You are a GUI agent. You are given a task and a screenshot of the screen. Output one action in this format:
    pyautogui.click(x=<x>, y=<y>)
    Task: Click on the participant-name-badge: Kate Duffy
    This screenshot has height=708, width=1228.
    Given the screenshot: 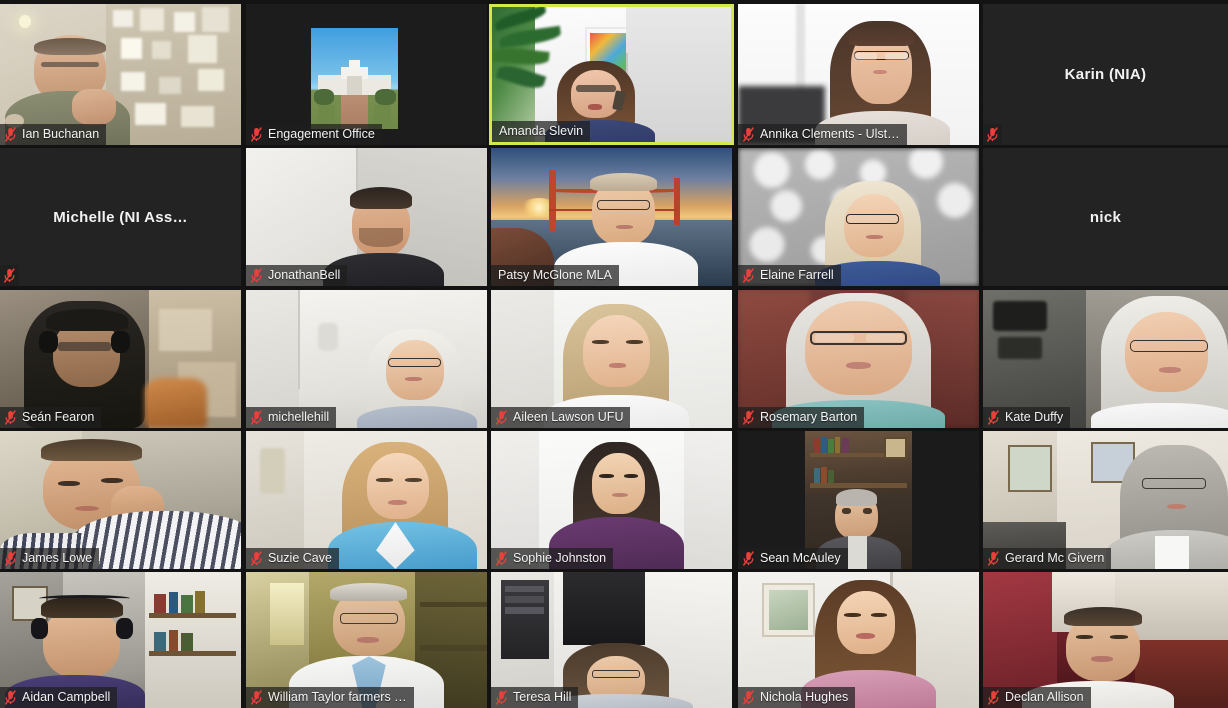 What is the action you would take?
    pyautogui.click(x=1027, y=417)
    